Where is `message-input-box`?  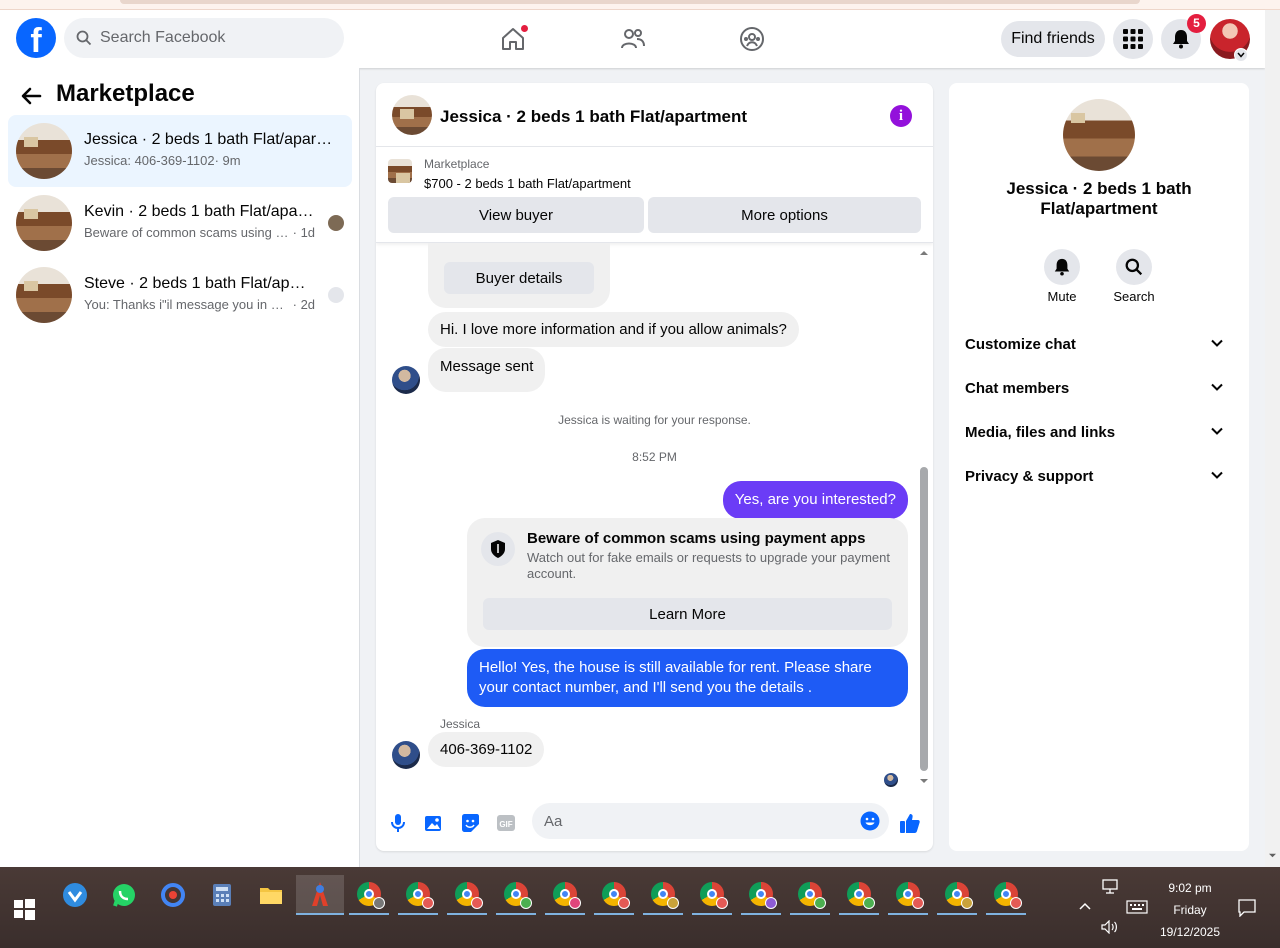 message-input-box is located at coordinates (710, 821).